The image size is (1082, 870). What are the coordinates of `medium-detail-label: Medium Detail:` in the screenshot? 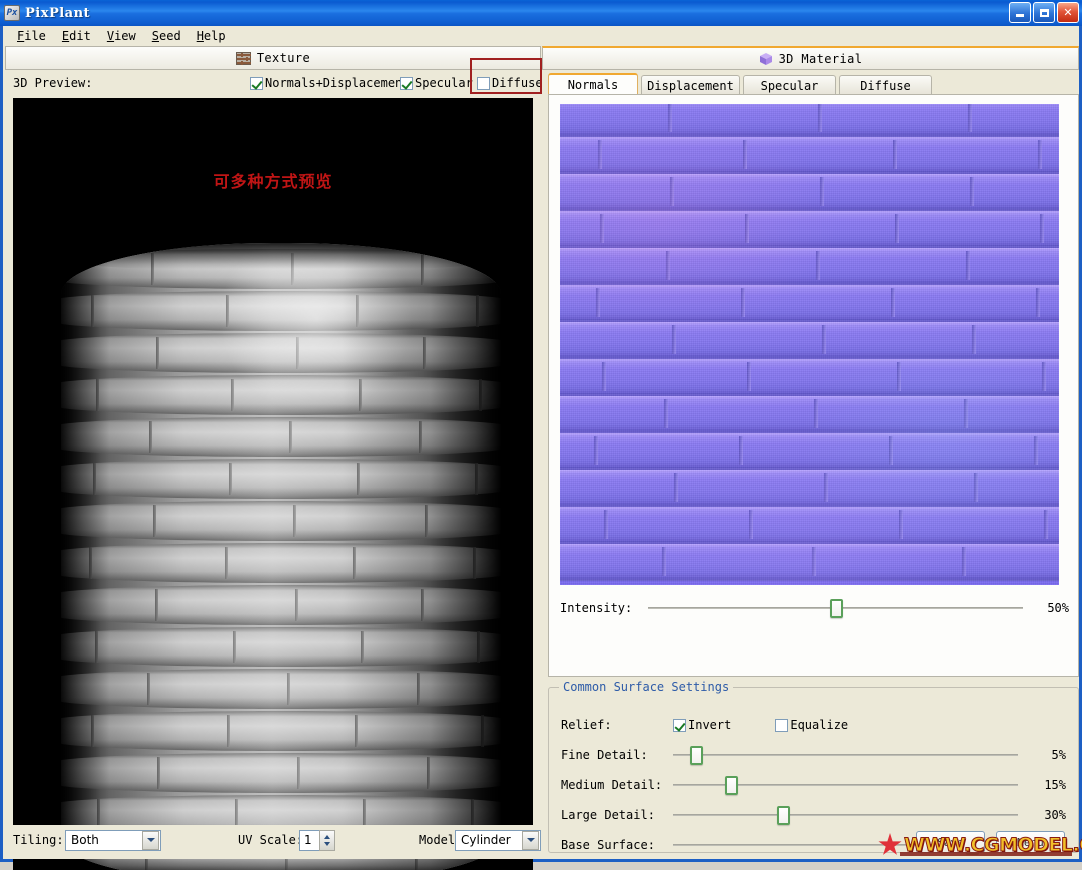 It's located at (612, 785).